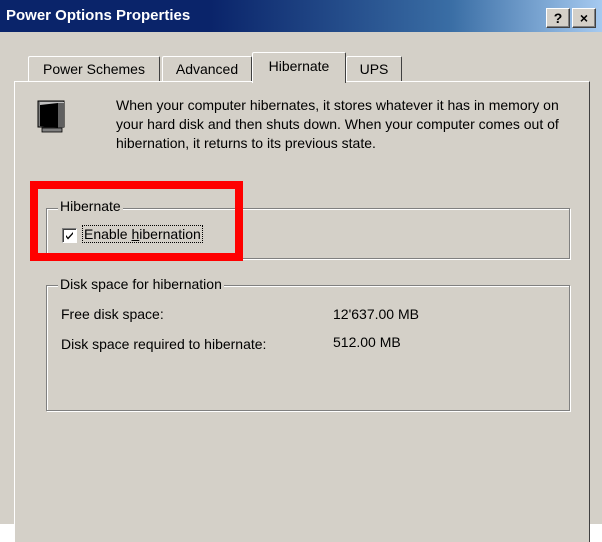  What do you see at coordinates (164, 344) in the screenshot?
I see `required-disk-space-label: Disk space required to hibernate:` at bounding box center [164, 344].